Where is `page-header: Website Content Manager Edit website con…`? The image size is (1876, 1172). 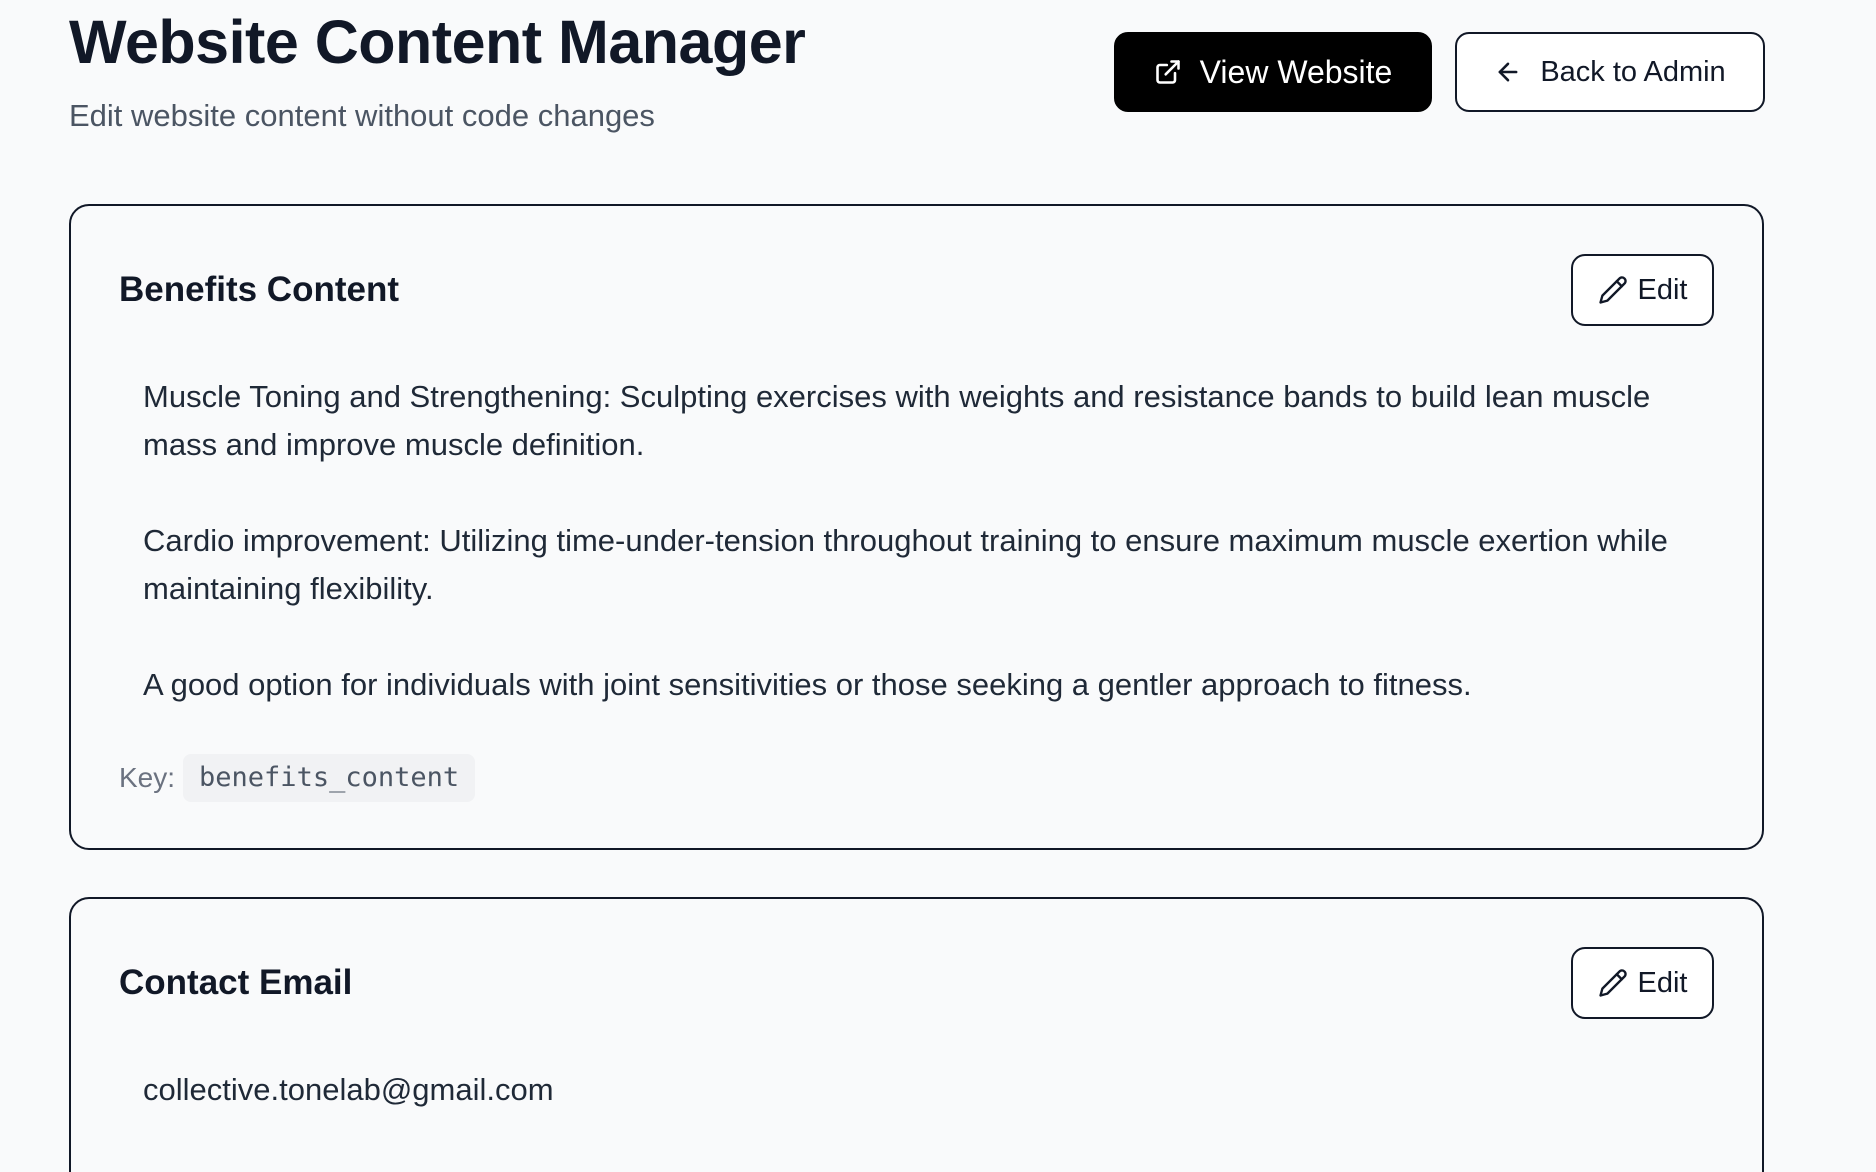
page-header: Website Content Manager Edit website con… is located at coordinates (917, 75).